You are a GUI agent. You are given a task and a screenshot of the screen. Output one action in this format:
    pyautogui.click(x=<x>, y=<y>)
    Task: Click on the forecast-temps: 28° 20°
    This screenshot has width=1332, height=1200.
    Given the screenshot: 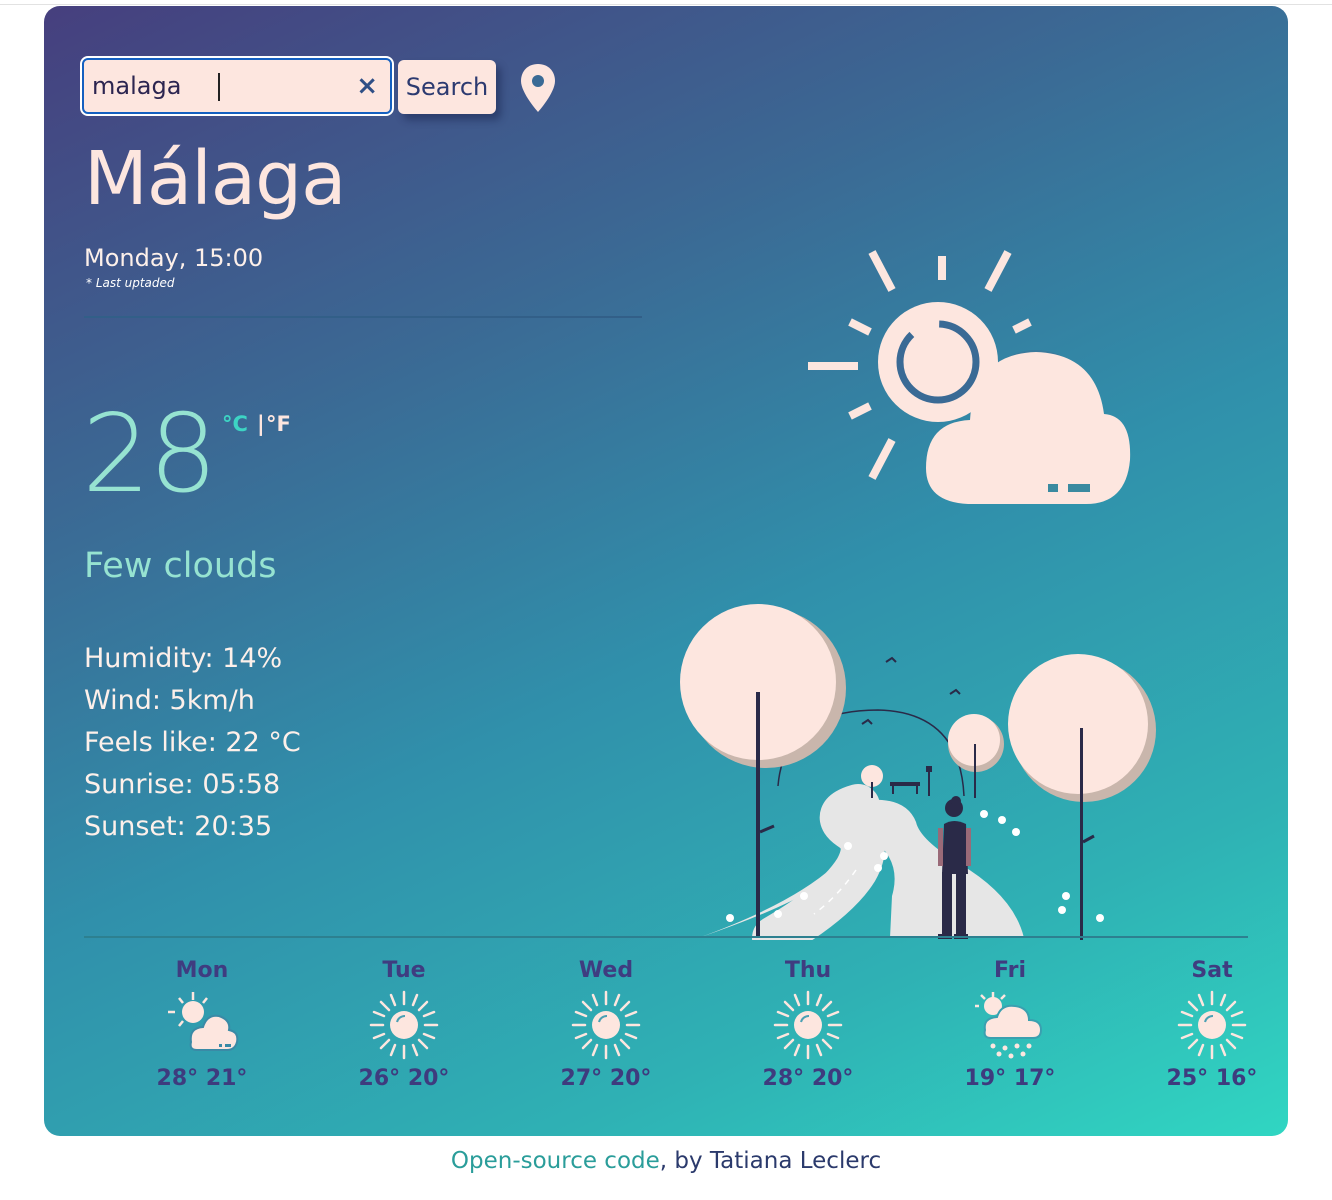 What is the action you would take?
    pyautogui.click(x=808, y=1078)
    